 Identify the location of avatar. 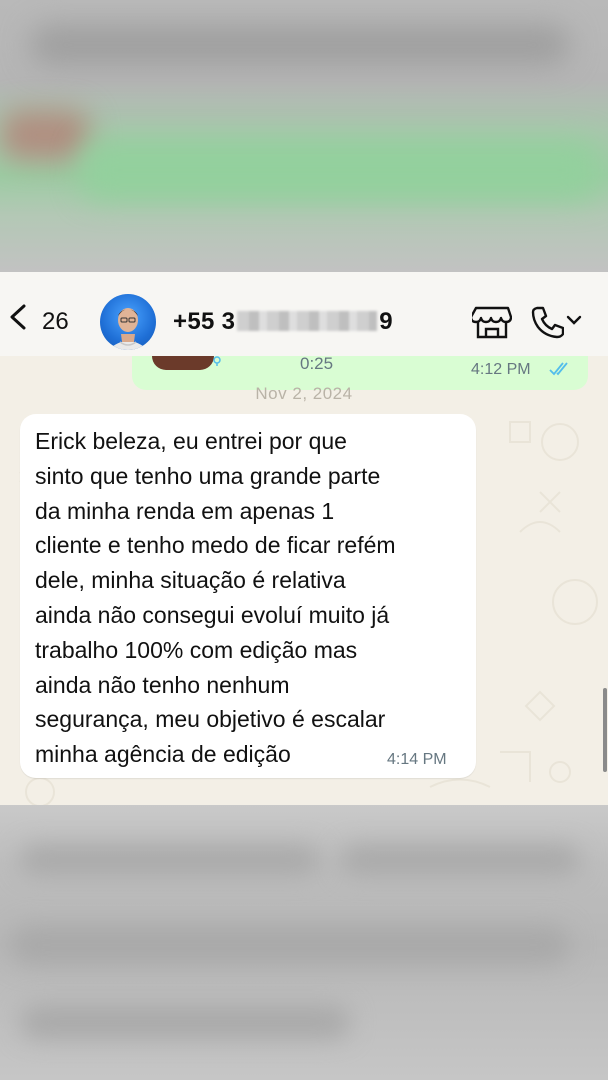
(128, 322).